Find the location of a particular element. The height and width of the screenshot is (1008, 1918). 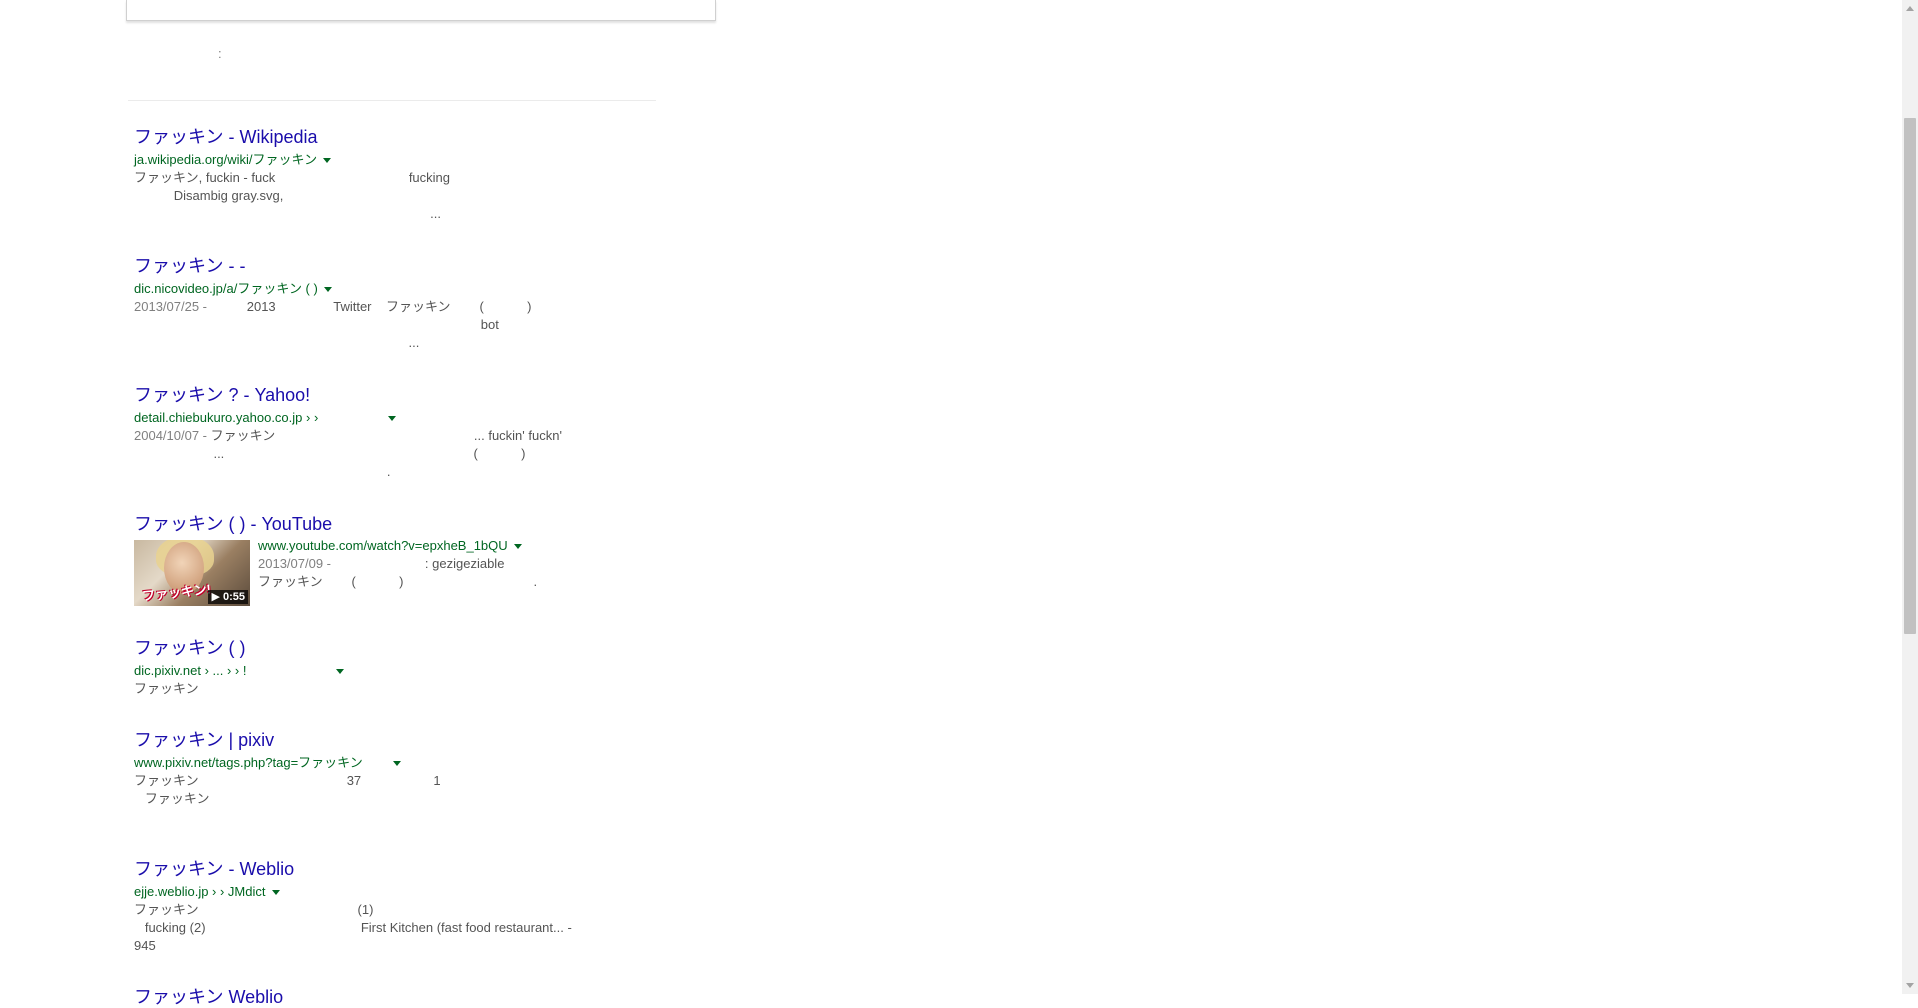

result-url-text: dic.pixiv.net › ... › › ! is located at coordinates (190, 670).